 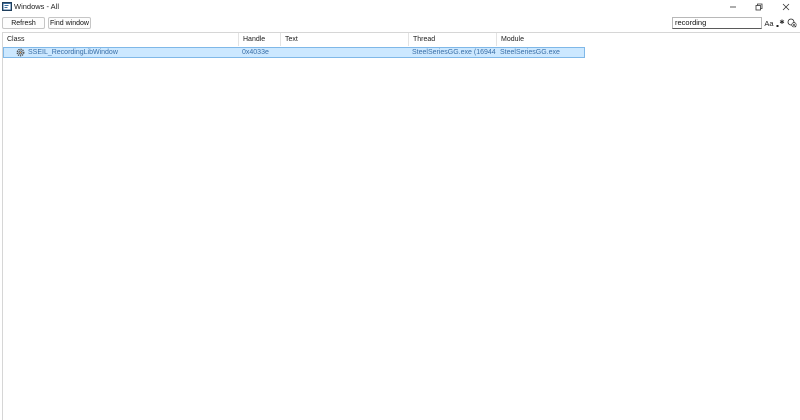 I want to click on title-bar: Windows - All, so click(x=400, y=7).